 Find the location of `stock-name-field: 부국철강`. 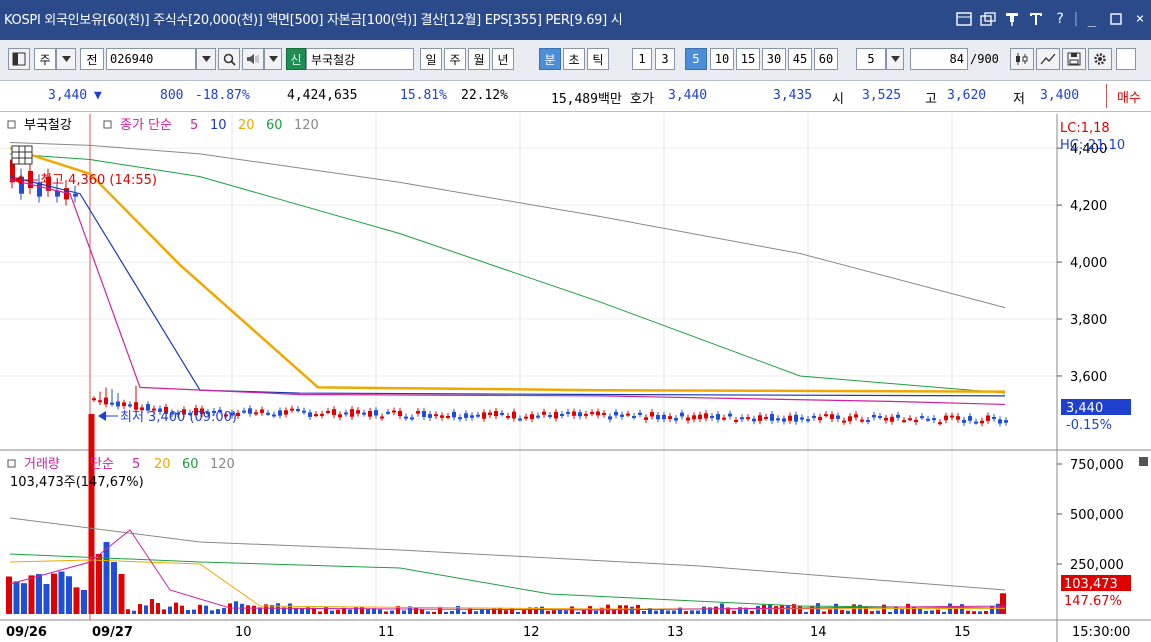

stock-name-field: 부국철강 is located at coordinates (360, 59).